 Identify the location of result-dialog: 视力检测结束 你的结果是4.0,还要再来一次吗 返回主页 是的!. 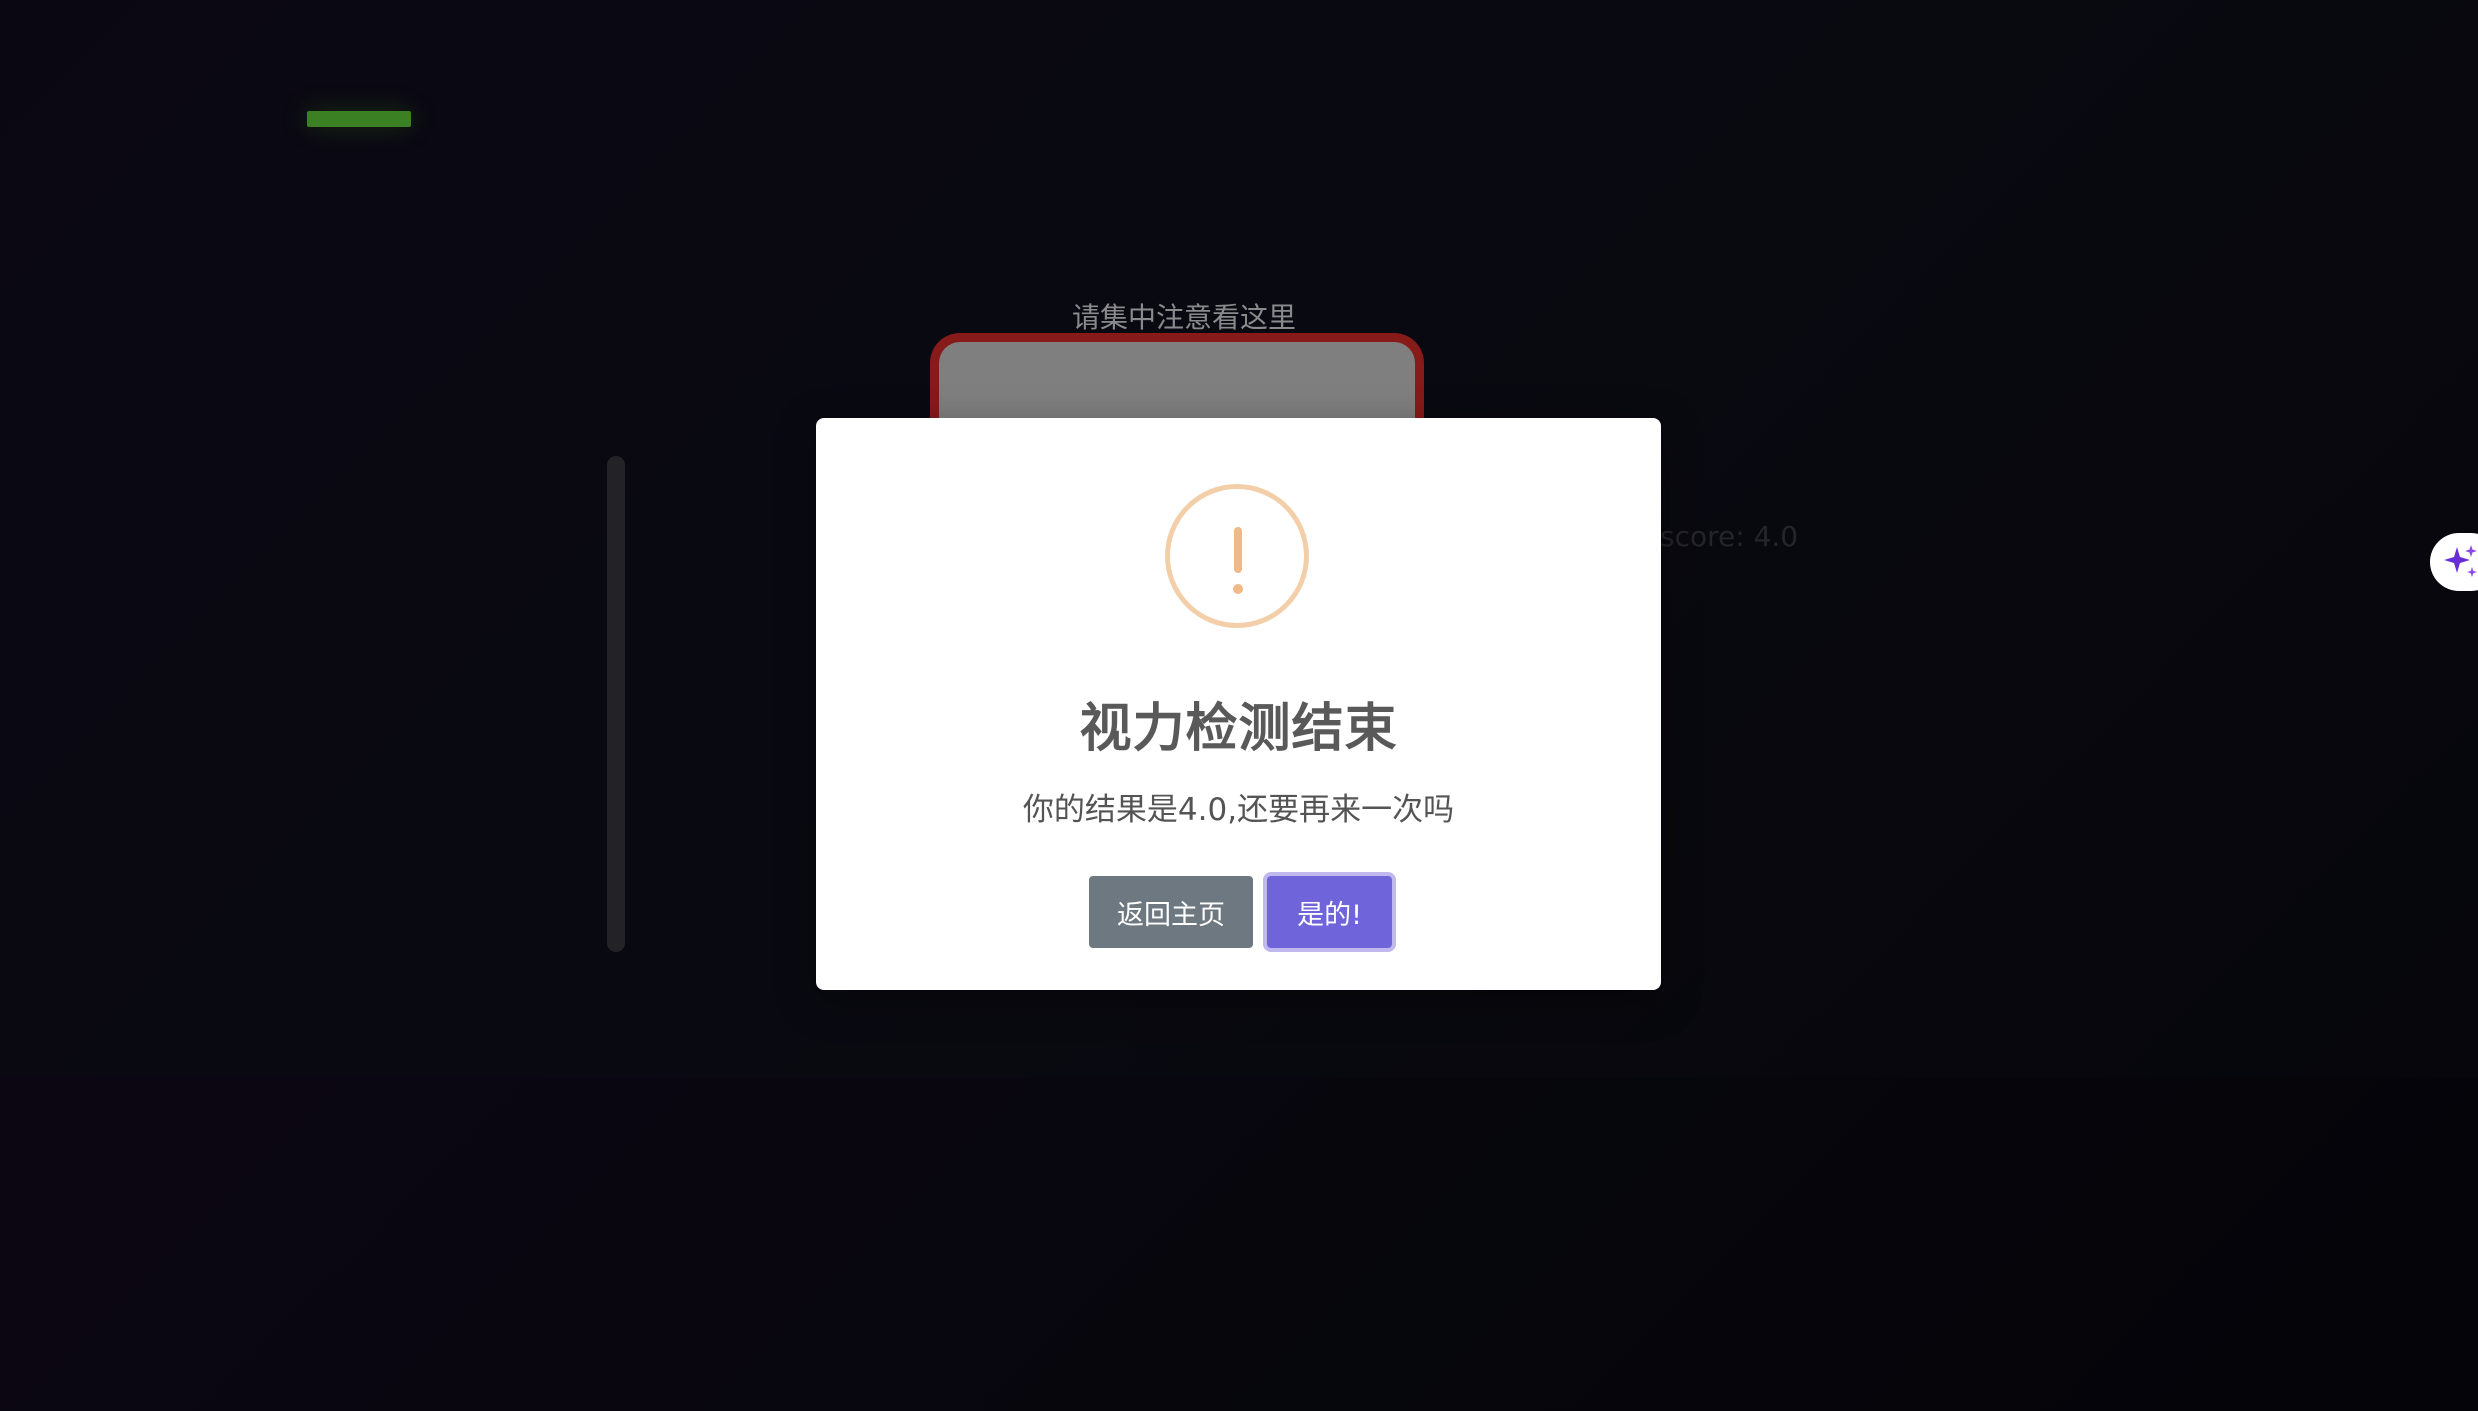
(1238, 704).